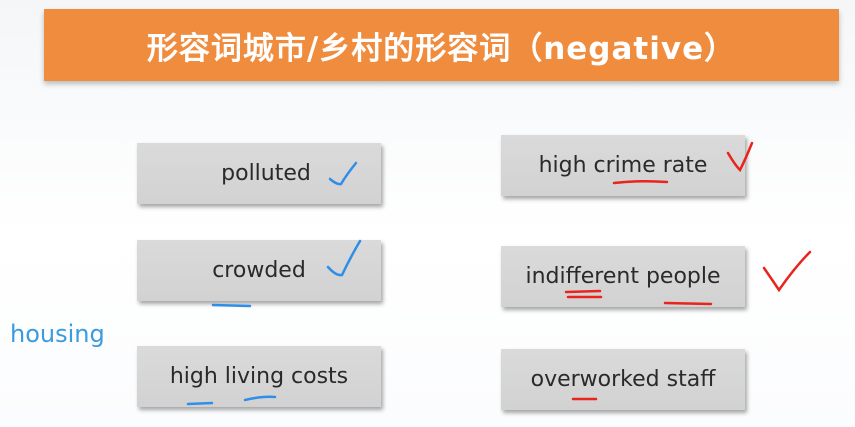 The height and width of the screenshot is (427, 855). I want to click on card-crowded: crowded, so click(259, 270).